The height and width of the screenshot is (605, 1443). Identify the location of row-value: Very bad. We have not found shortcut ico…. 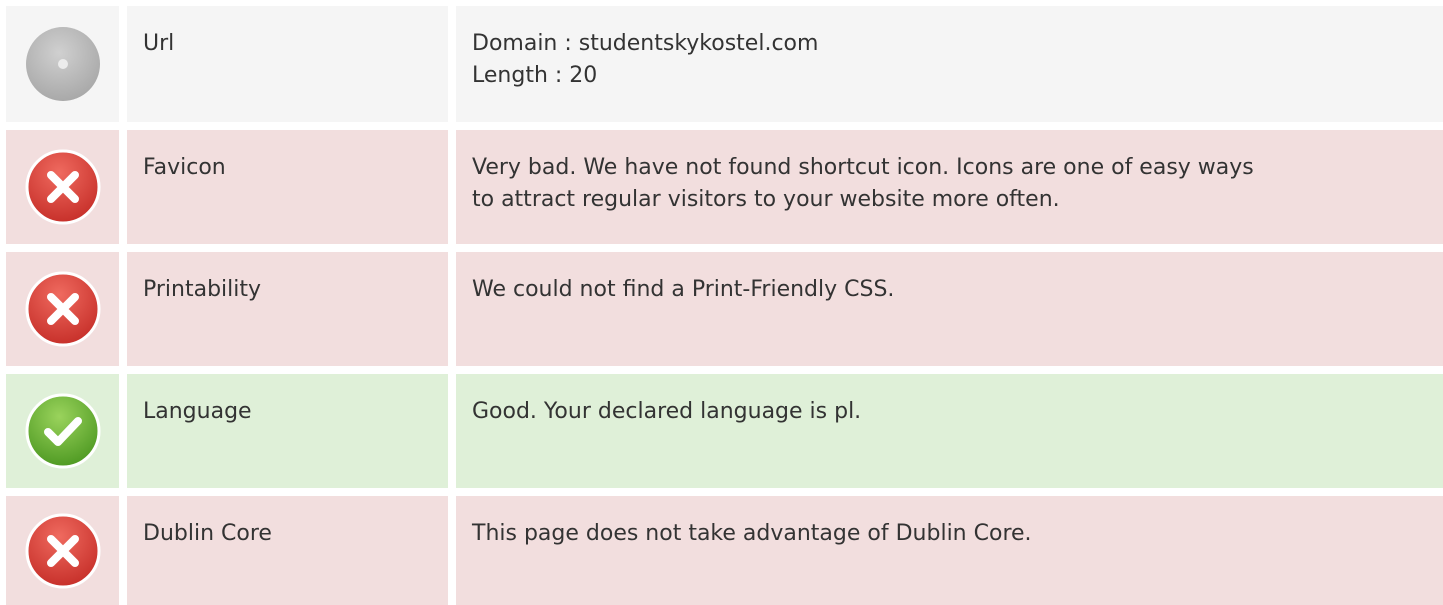
(949, 187).